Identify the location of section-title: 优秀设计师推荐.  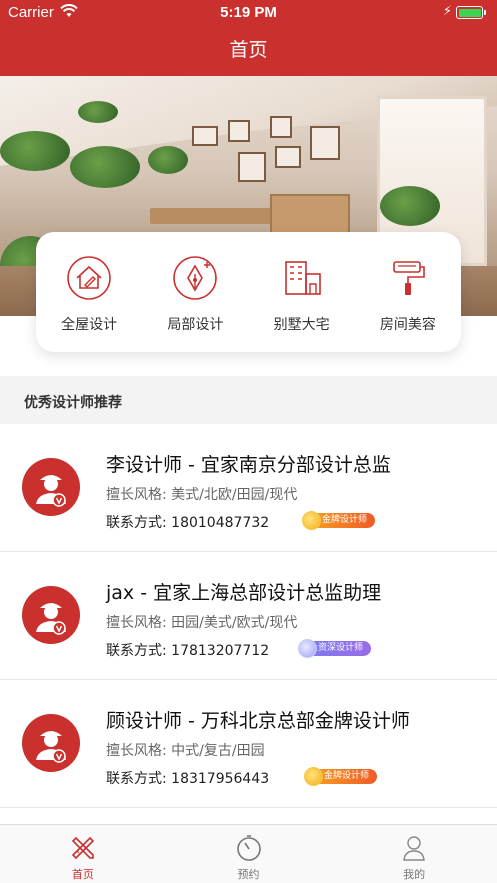
(73, 403).